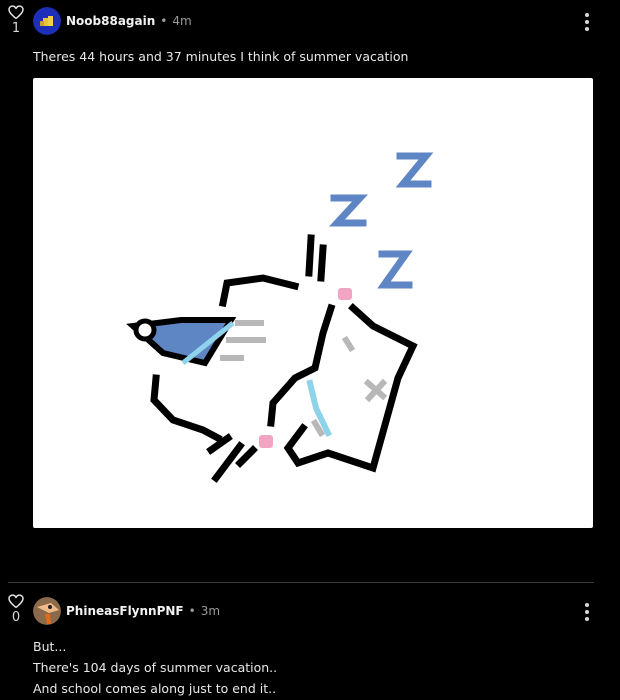 This screenshot has height=700, width=620. I want to click on gray-marks, so click(304, 379).